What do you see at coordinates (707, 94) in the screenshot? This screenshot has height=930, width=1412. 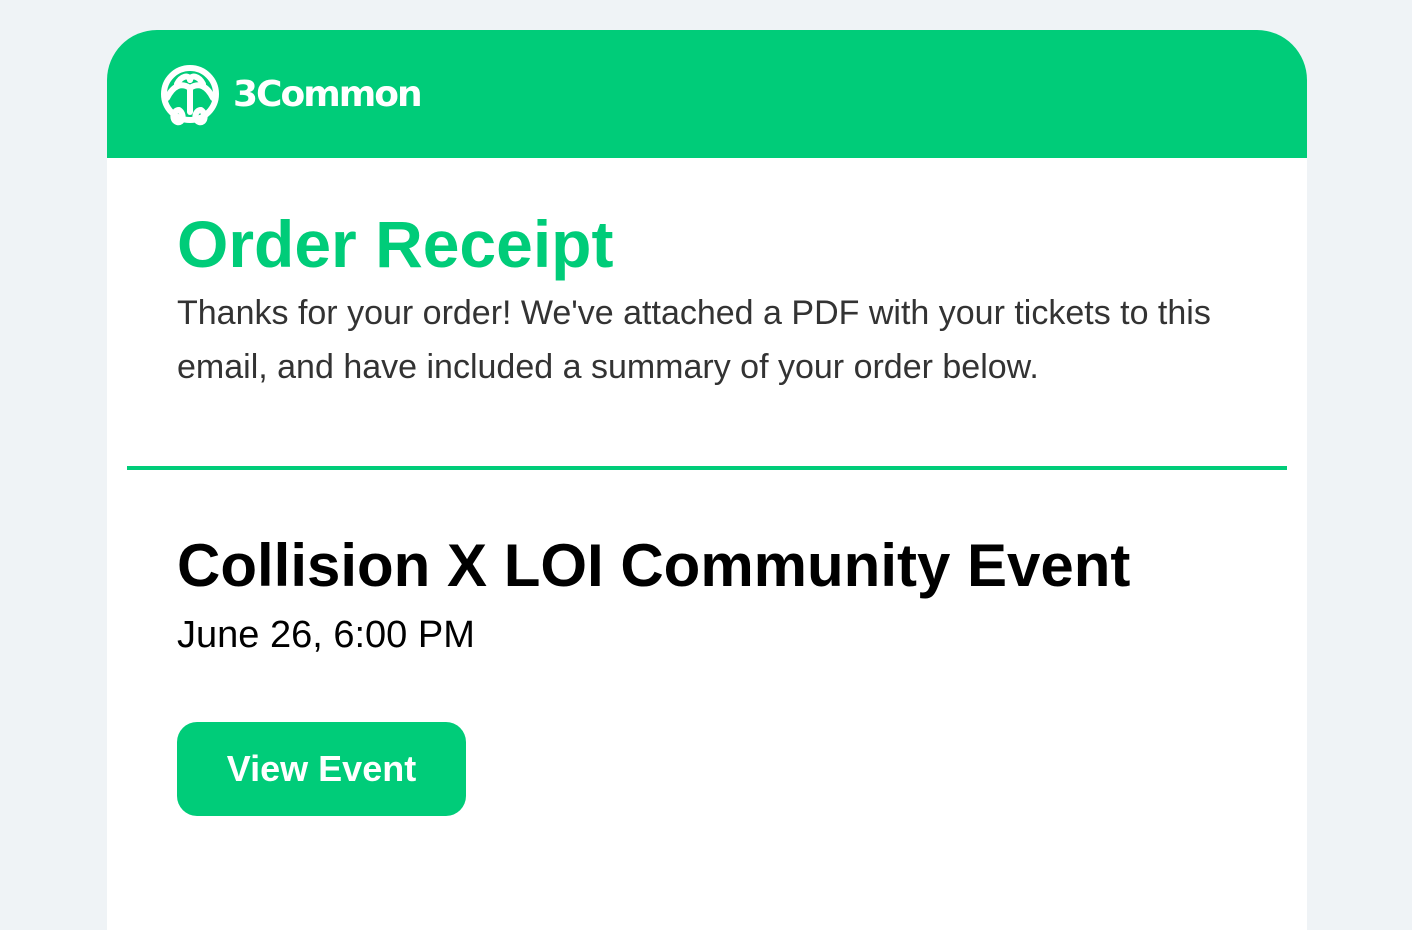 I see `email-header: 3Common` at bounding box center [707, 94].